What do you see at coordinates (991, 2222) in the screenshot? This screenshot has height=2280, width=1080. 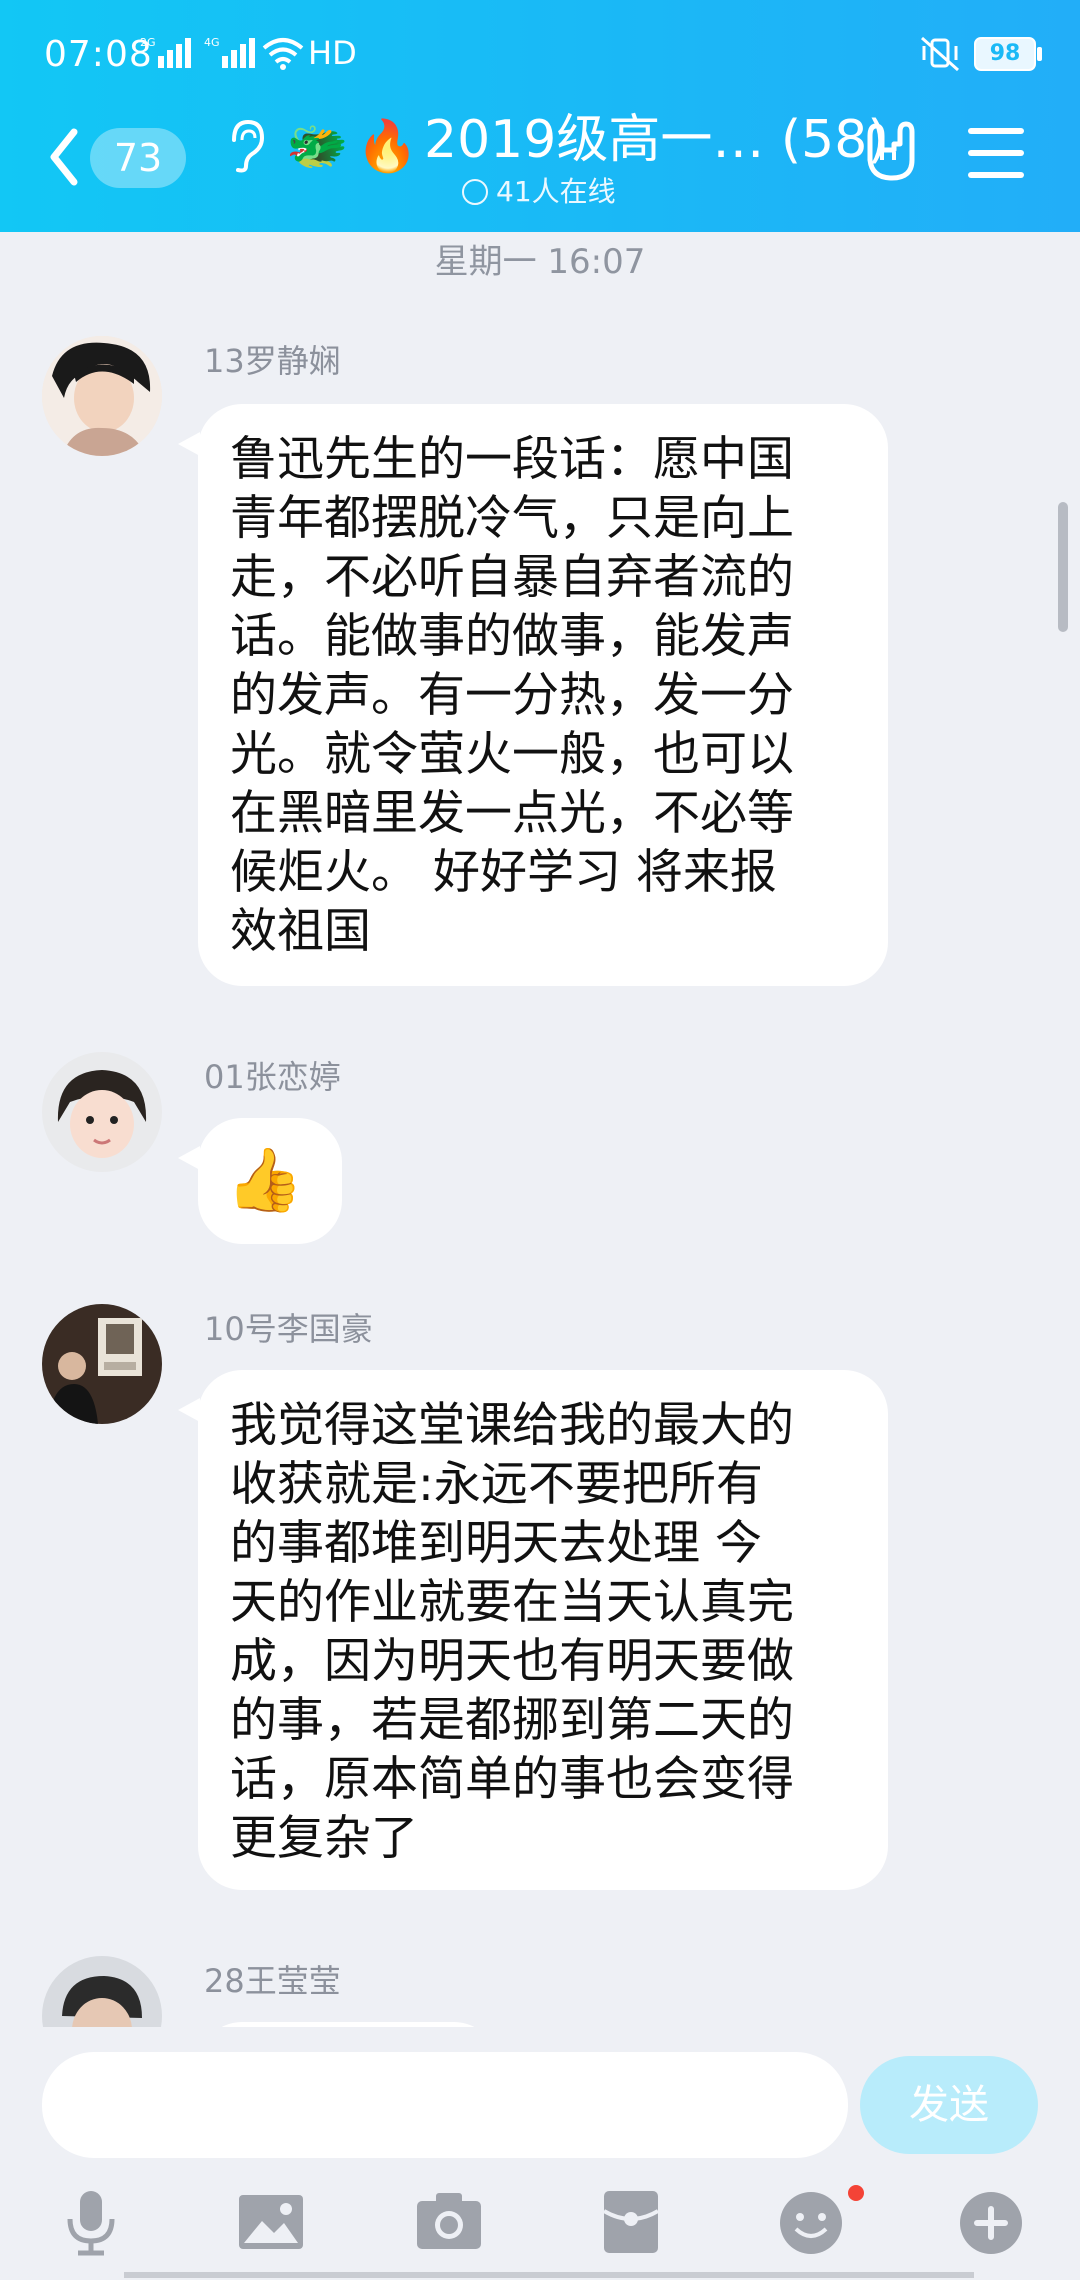 I see `plus-icon` at bounding box center [991, 2222].